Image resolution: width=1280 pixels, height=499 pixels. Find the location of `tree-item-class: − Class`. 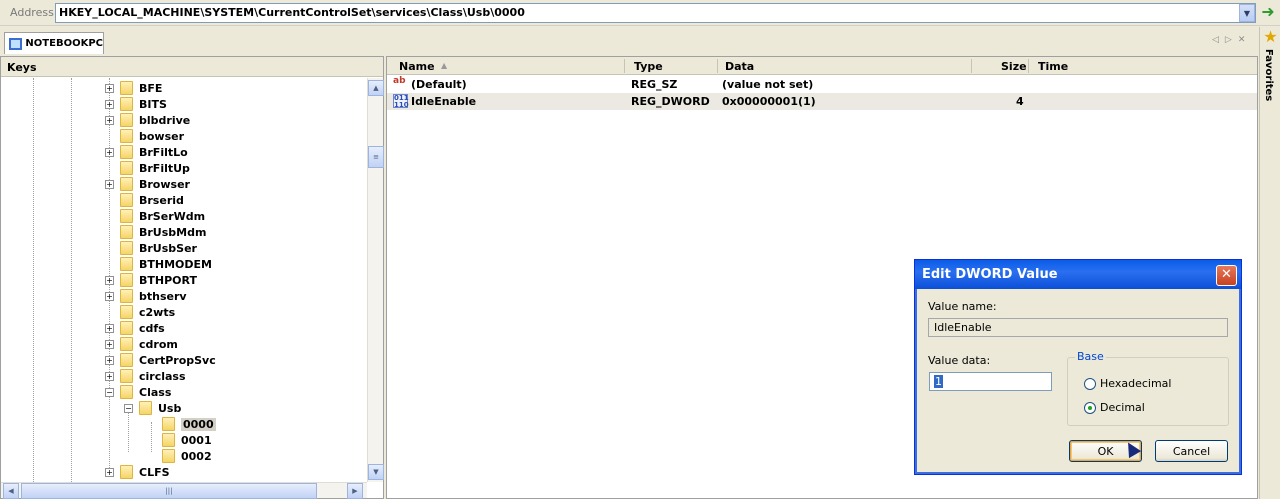

tree-item-class: − Class is located at coordinates (138, 392).